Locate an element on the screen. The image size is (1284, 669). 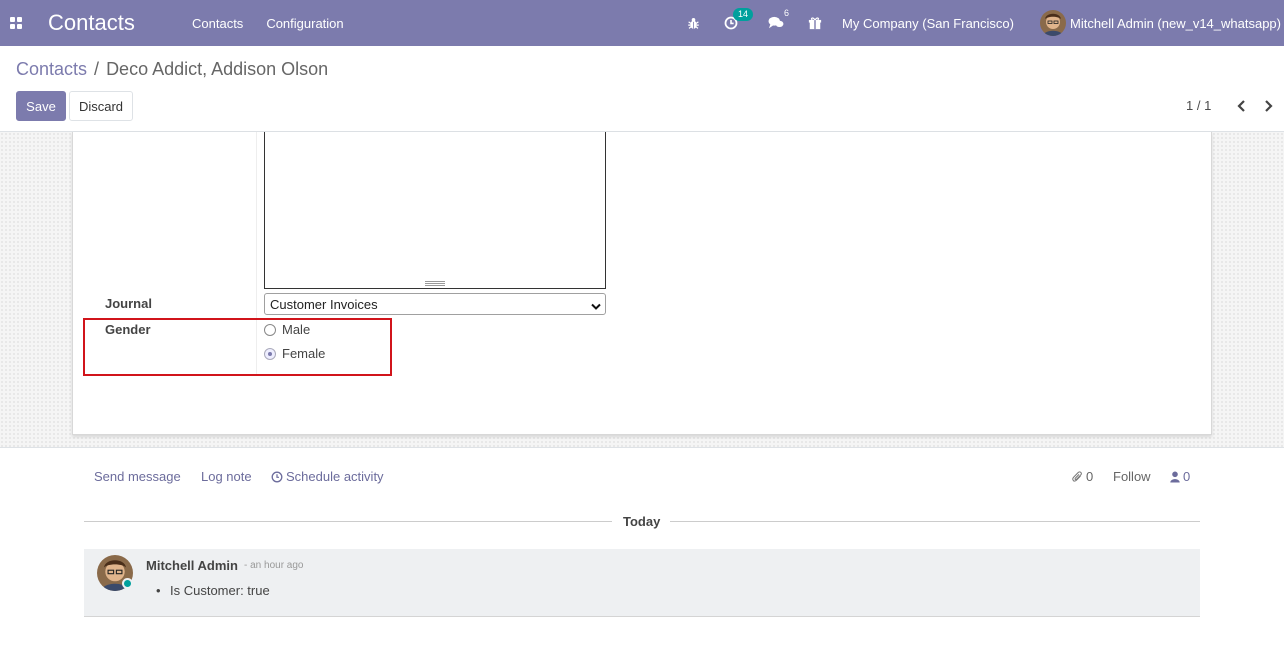
company-switcher: My Company (San Francisco) is located at coordinates (928, 23).